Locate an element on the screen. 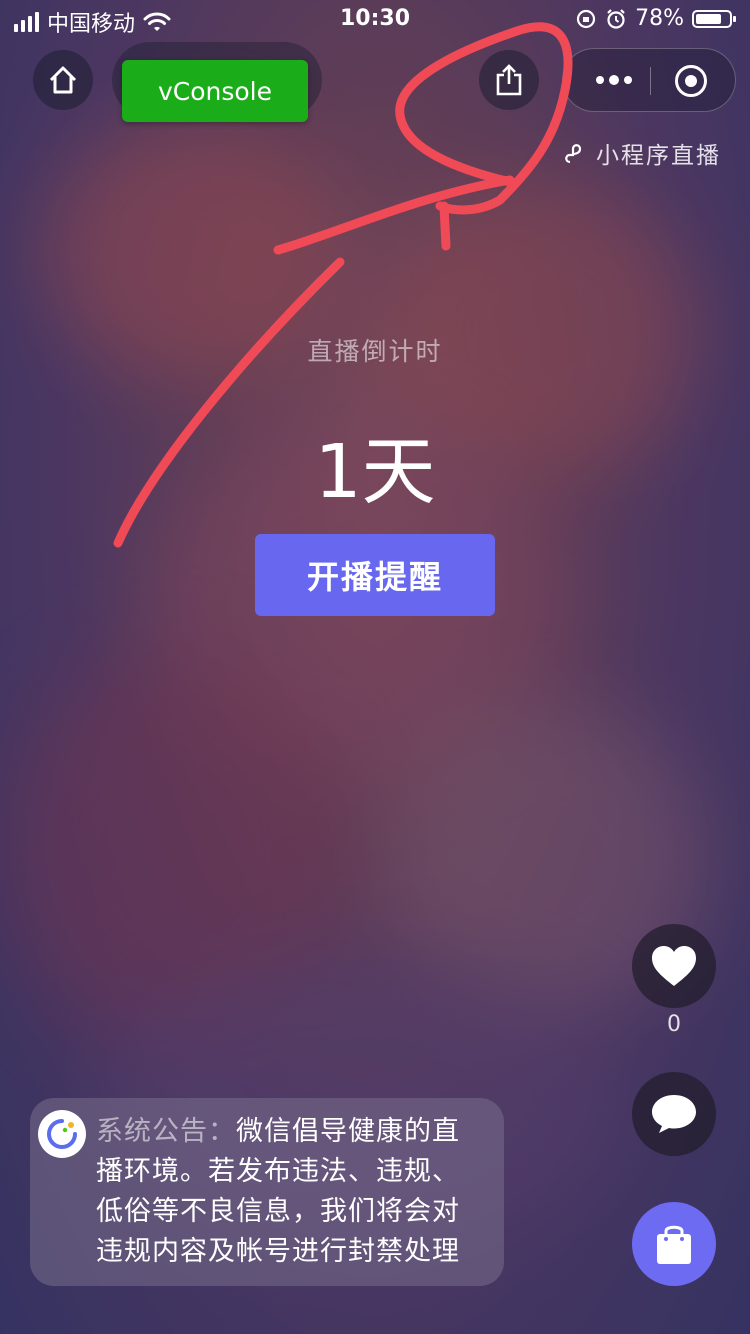 This screenshot has height=1334, width=750. heart-icon is located at coordinates (674, 966).